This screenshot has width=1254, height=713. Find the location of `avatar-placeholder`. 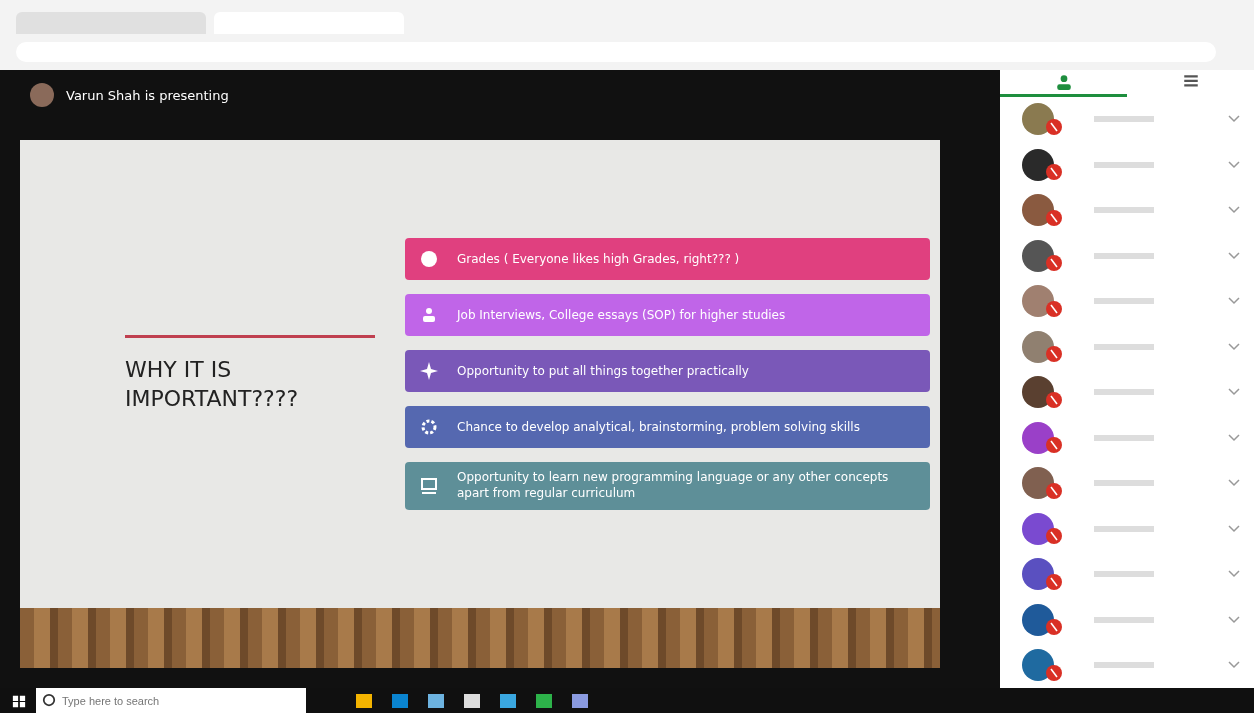

avatar-placeholder is located at coordinates (42, 95).